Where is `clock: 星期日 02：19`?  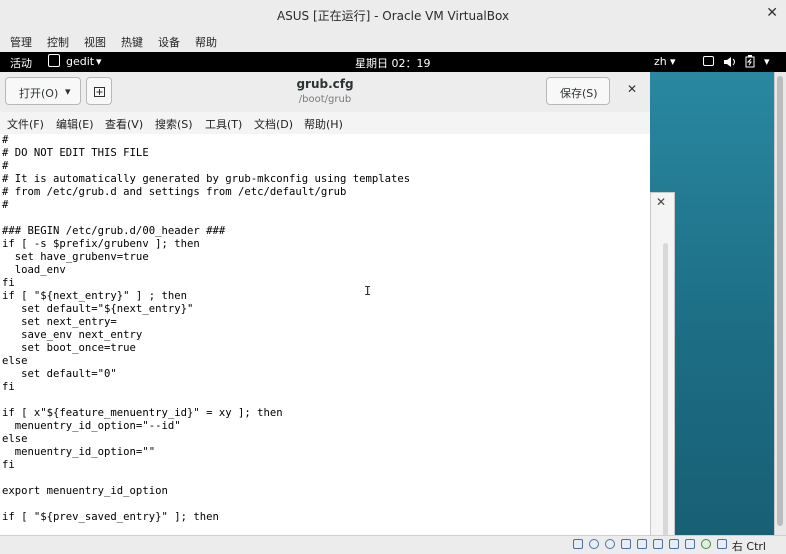 clock: 星期日 02：19 is located at coordinates (393, 63).